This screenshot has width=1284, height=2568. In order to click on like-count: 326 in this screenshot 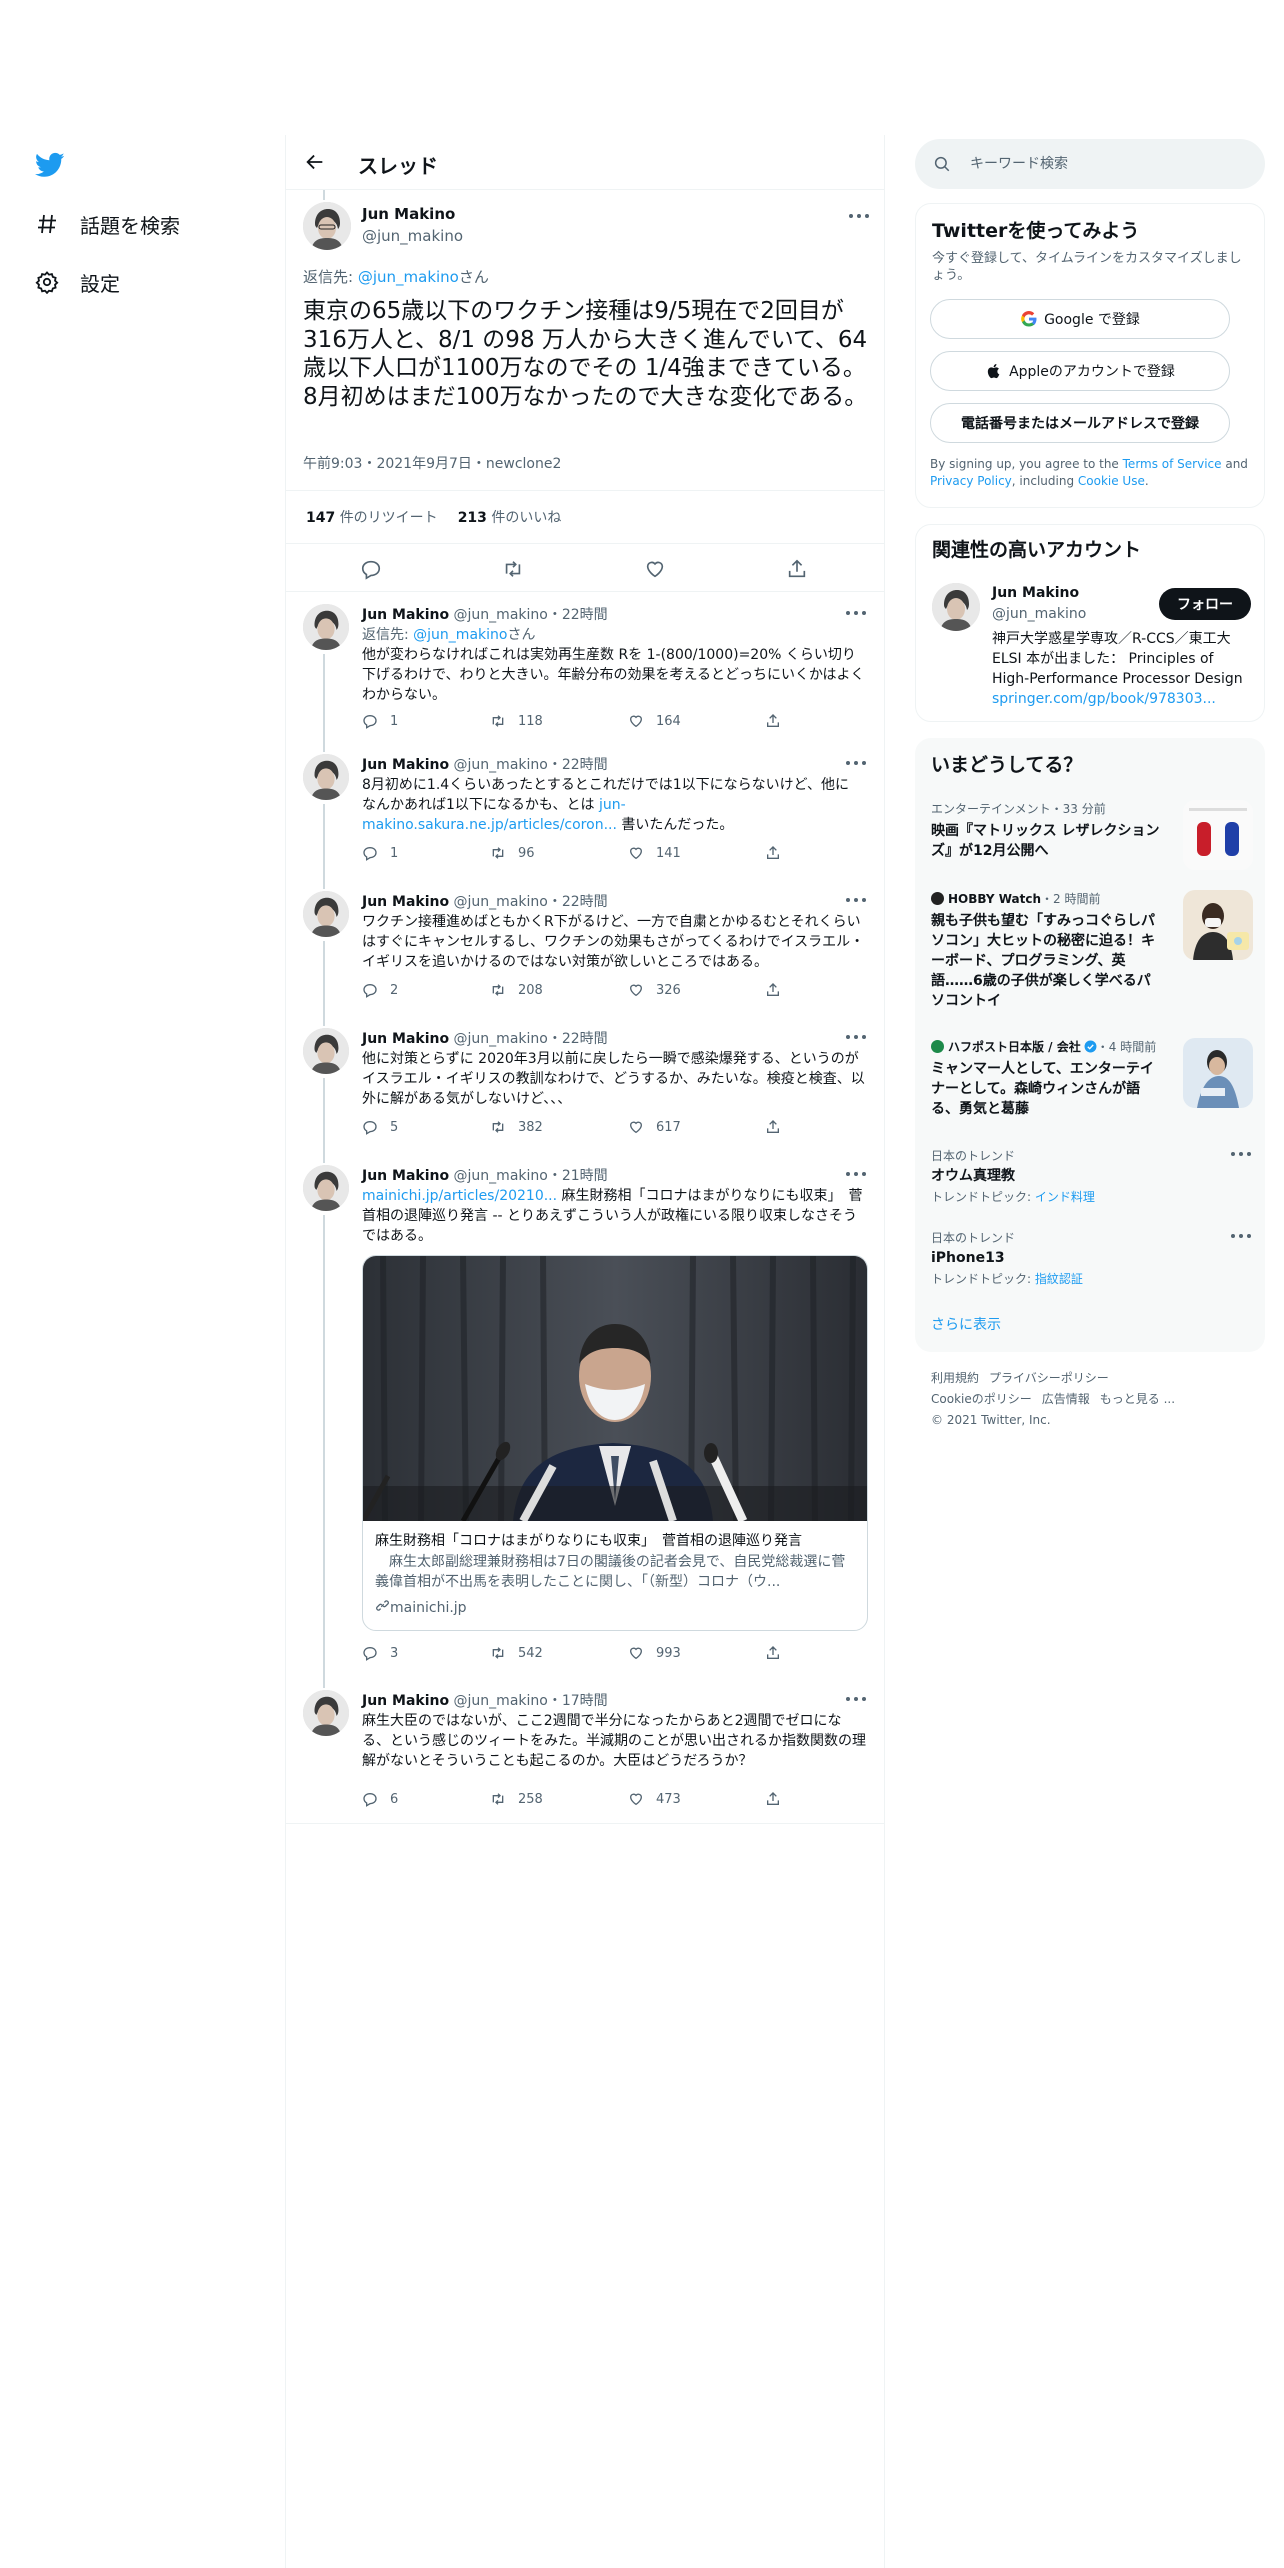, I will do `click(654, 990)`.